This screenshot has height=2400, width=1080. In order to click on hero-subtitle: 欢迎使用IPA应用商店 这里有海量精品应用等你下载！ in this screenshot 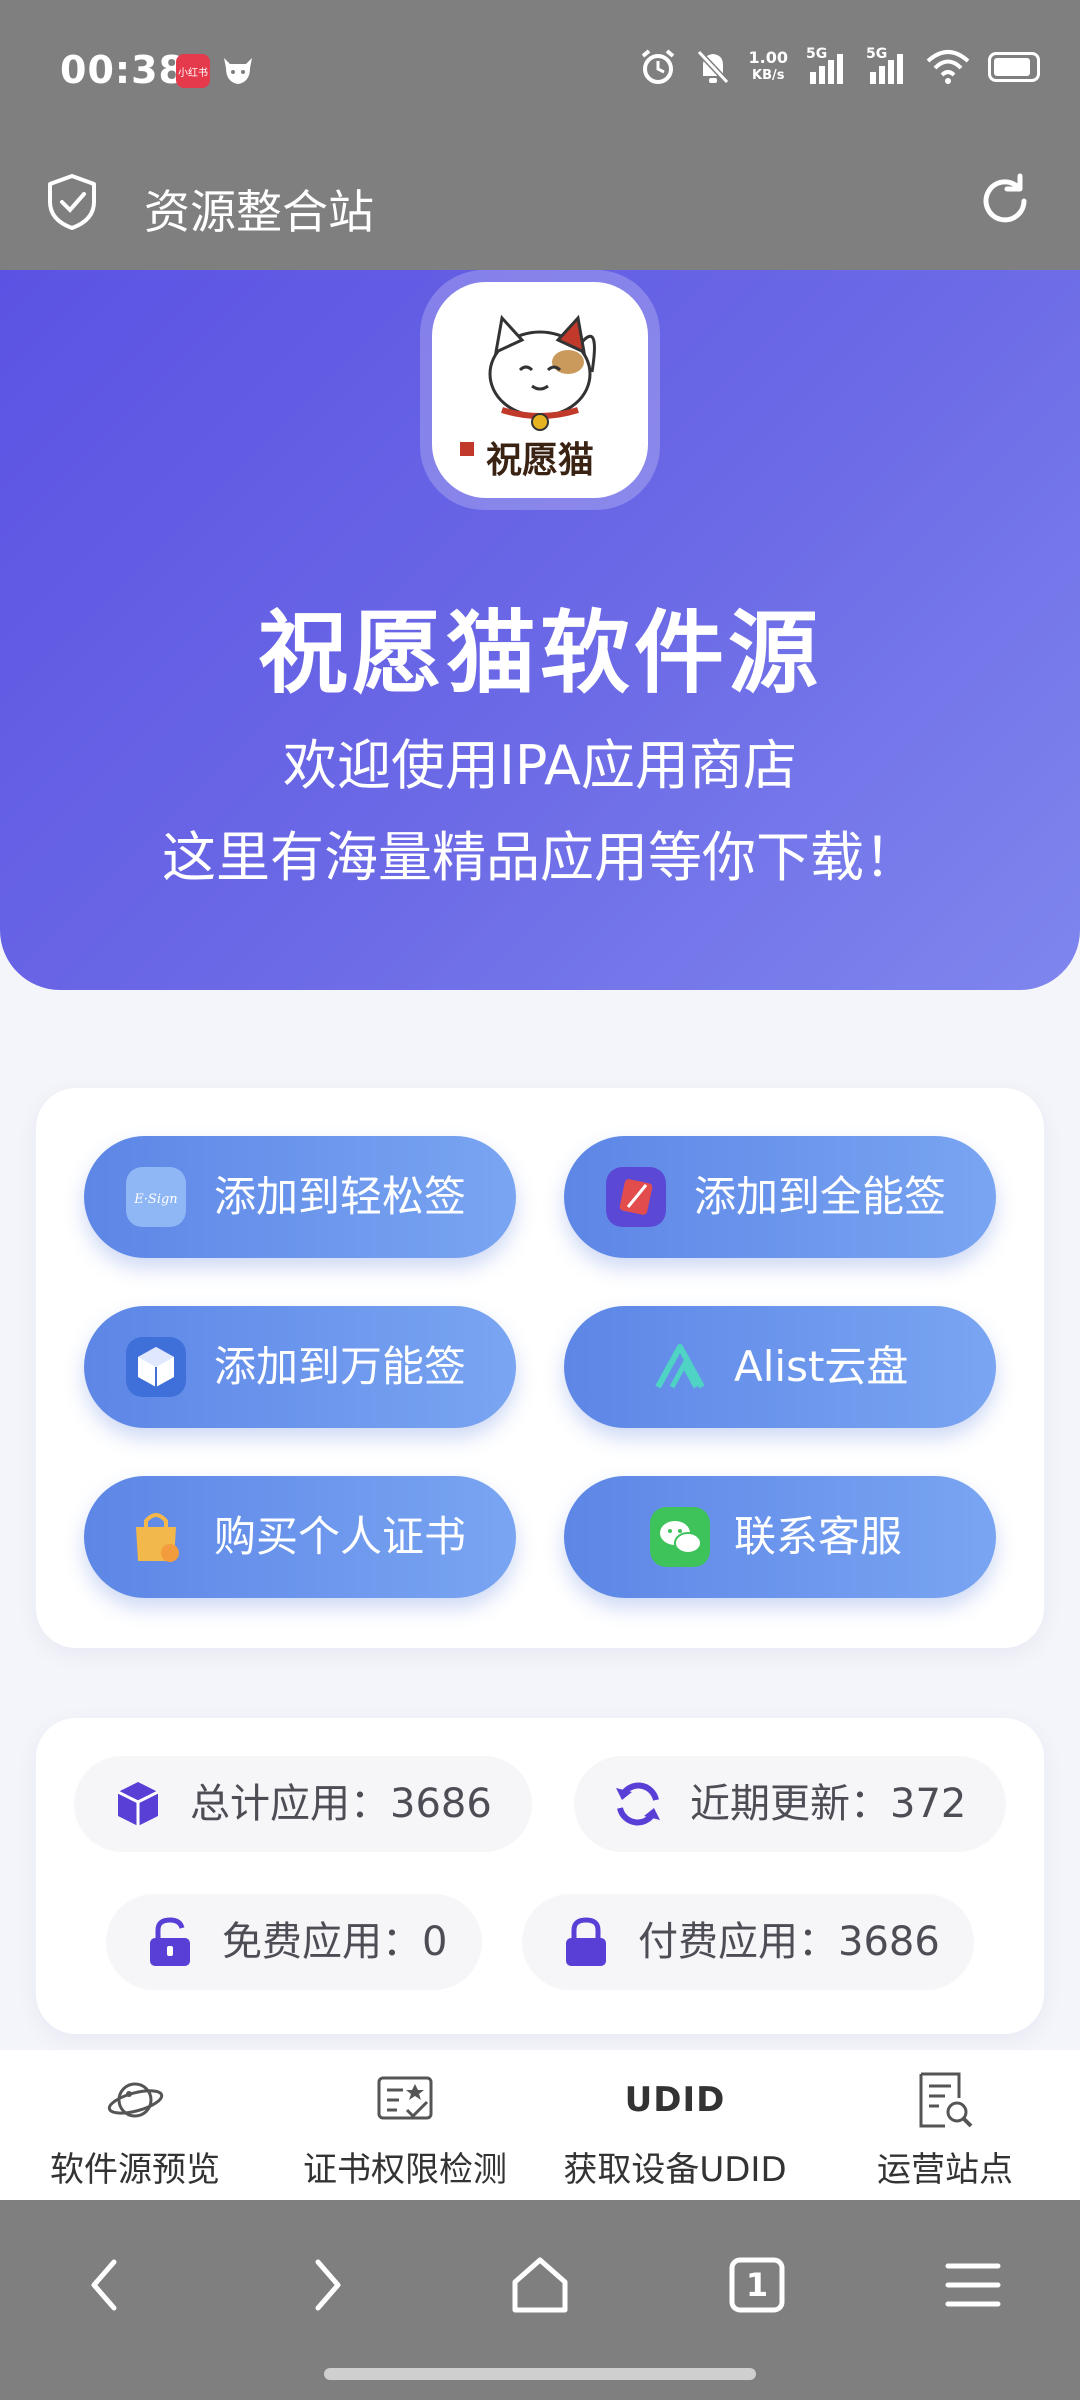, I will do `click(540, 812)`.